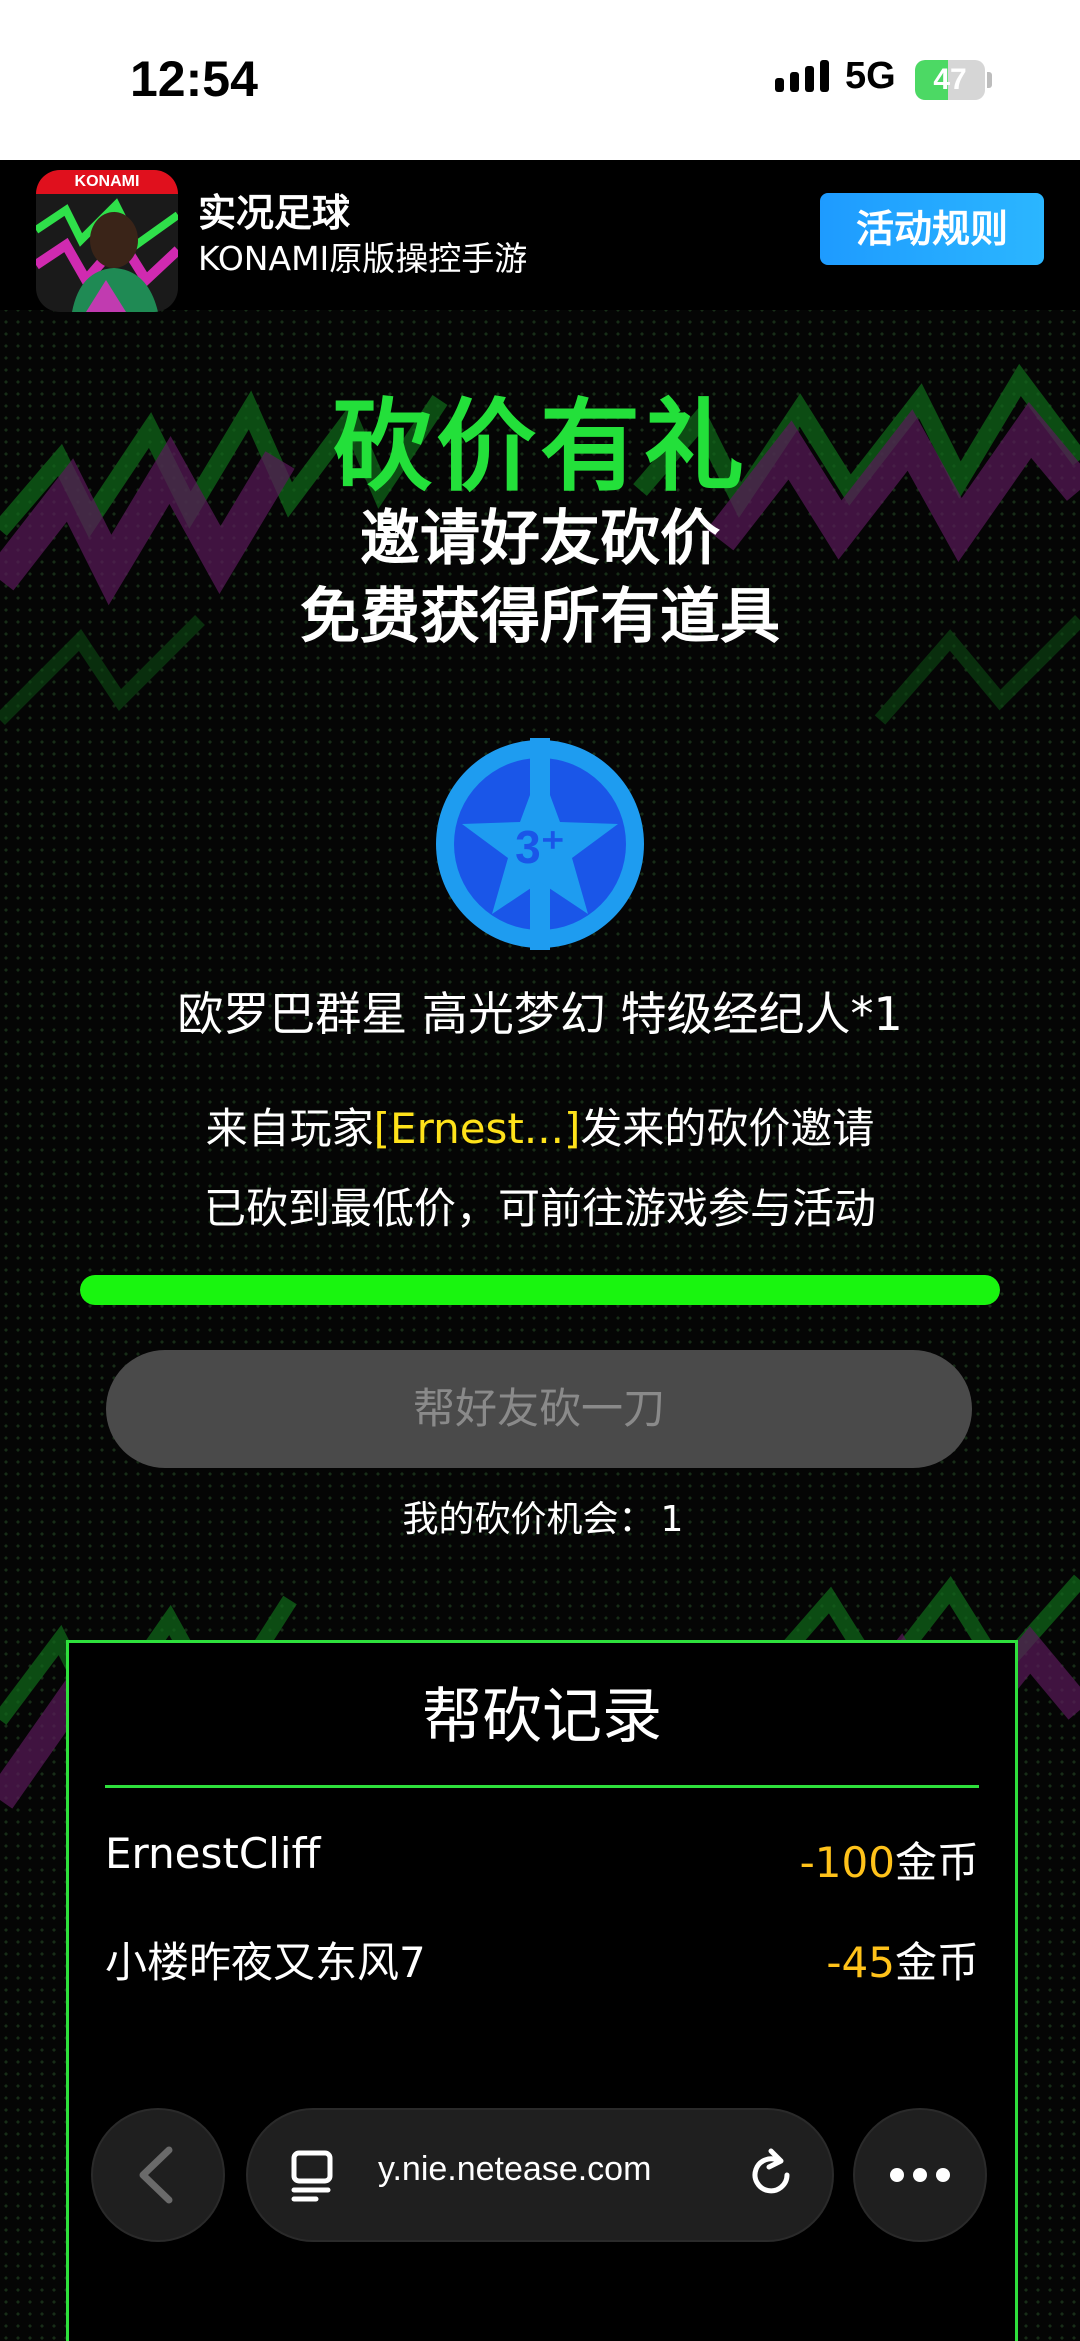 This screenshot has height=2341, width=1080. What do you see at coordinates (773, 2175) in the screenshot?
I see `reload-icon` at bounding box center [773, 2175].